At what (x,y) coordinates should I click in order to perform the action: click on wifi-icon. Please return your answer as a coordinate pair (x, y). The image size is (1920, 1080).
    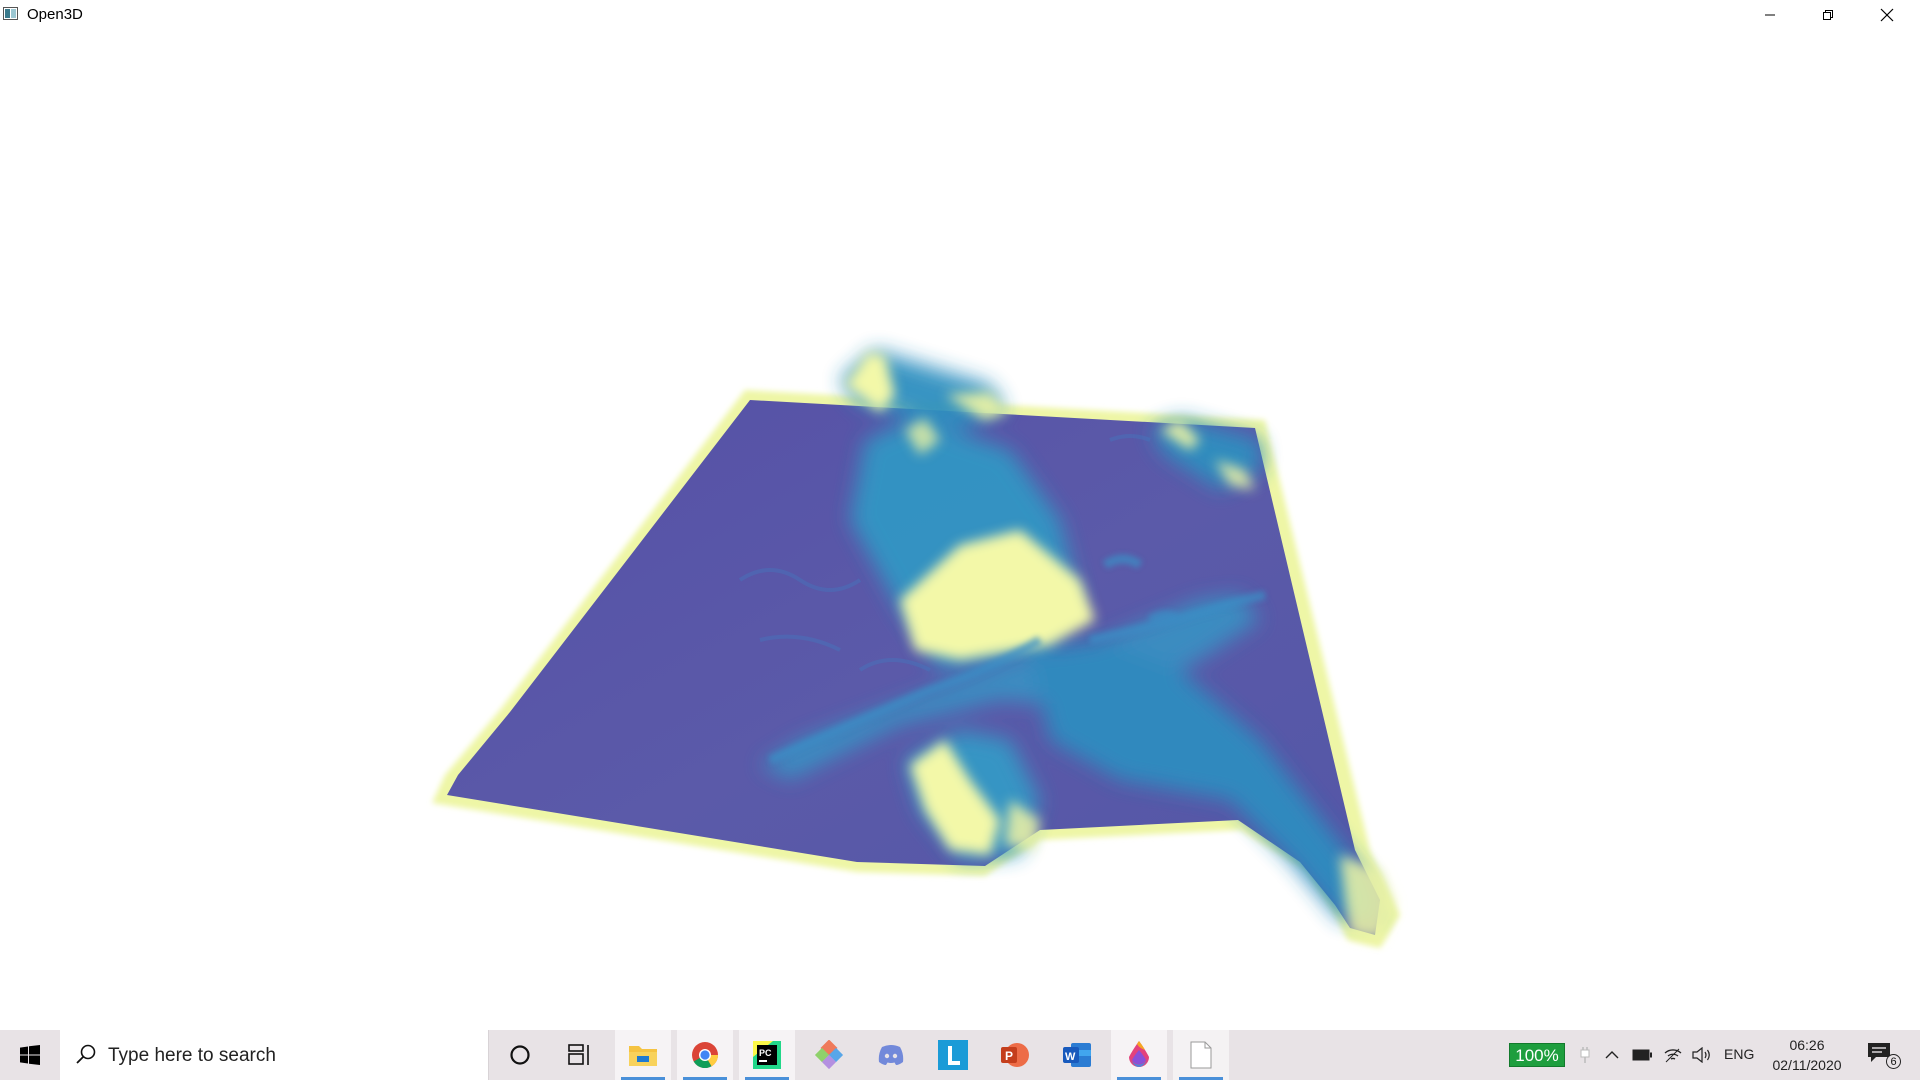
    Looking at the image, I should click on (1673, 1055).